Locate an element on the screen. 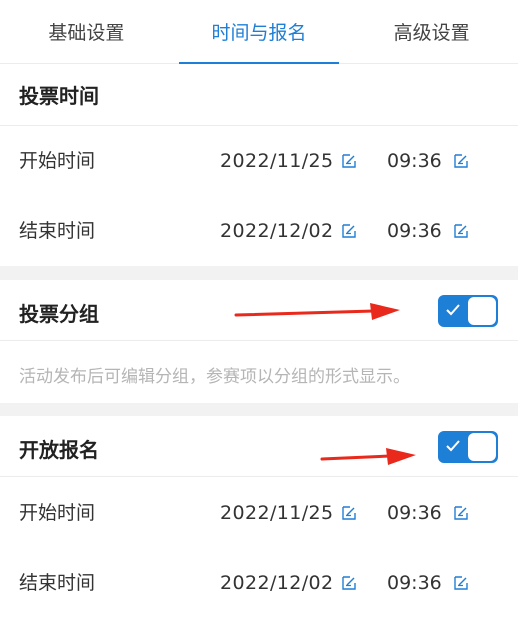 The height and width of the screenshot is (618, 518). tab-label: 基础设置 is located at coordinates (86, 33).